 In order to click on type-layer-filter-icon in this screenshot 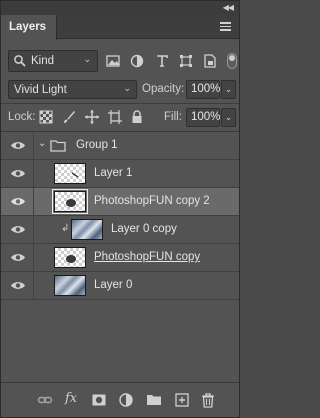, I will do `click(162, 61)`.